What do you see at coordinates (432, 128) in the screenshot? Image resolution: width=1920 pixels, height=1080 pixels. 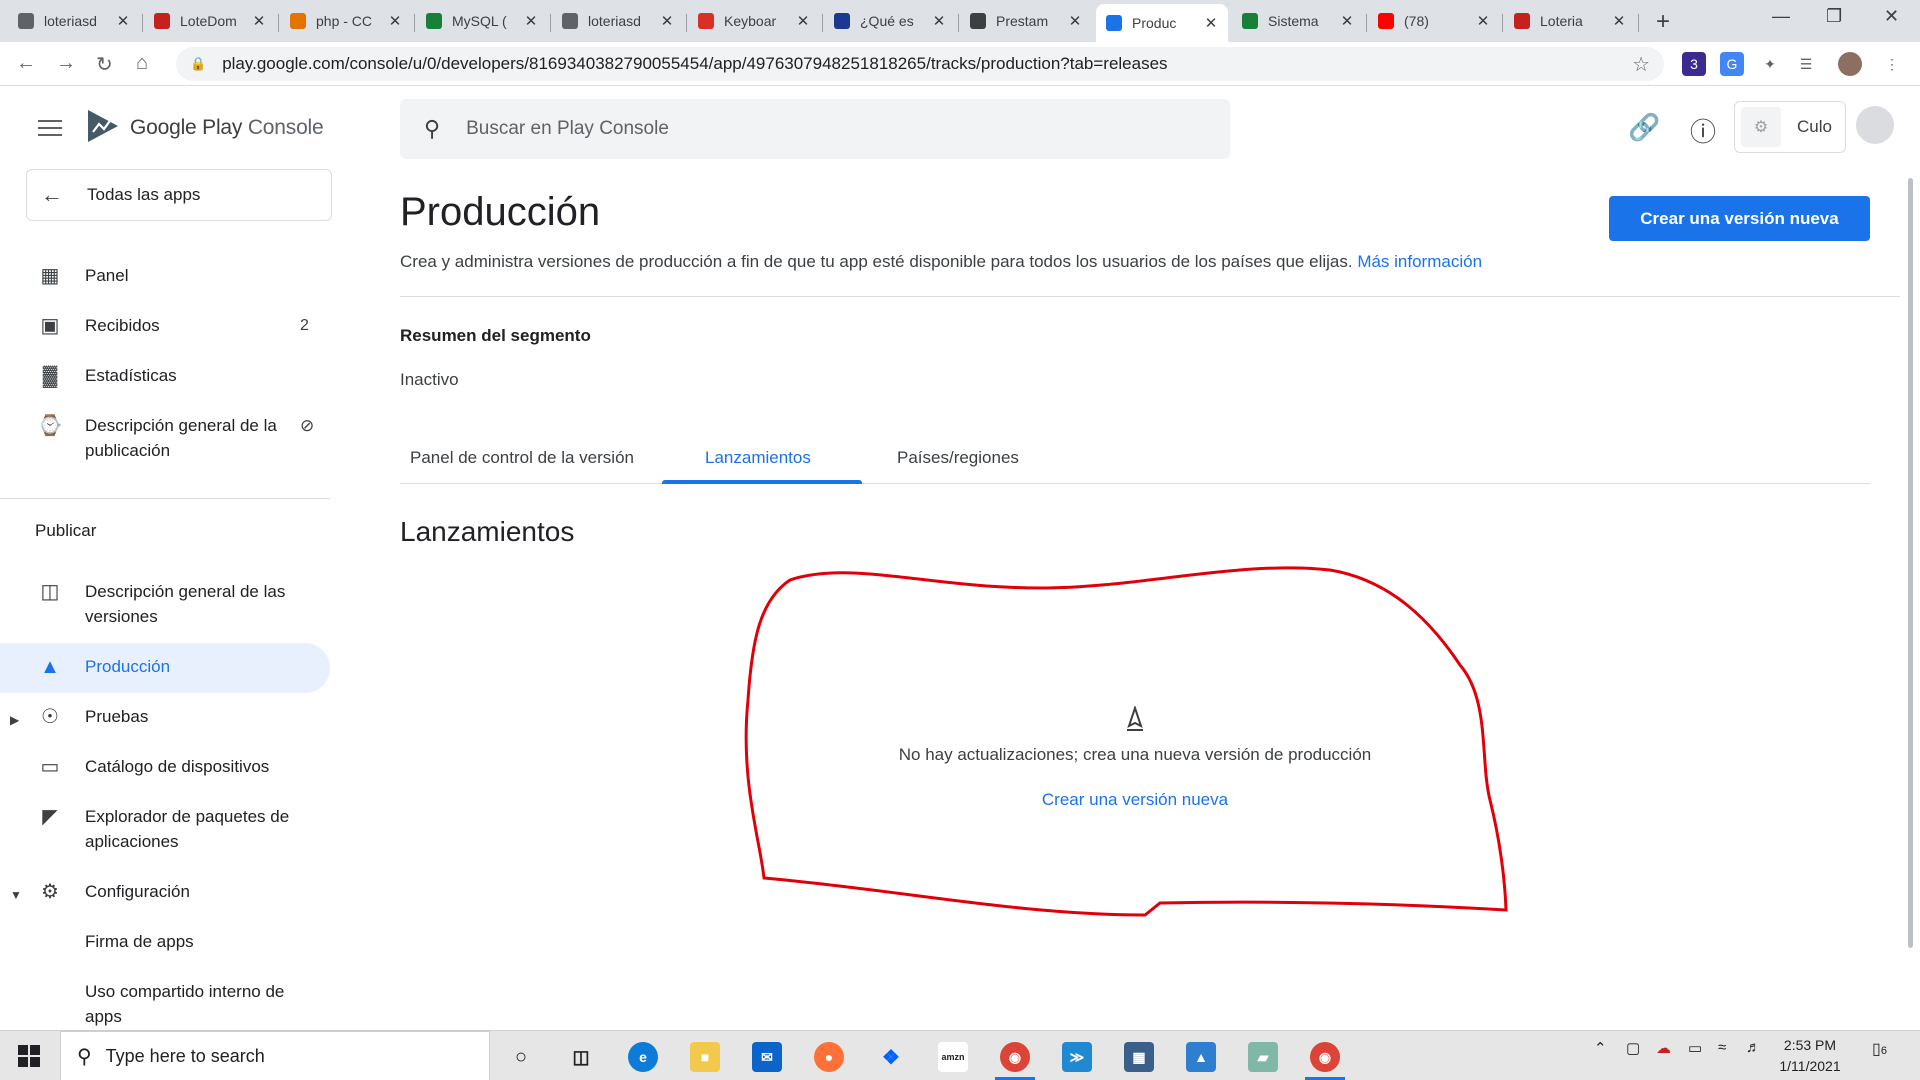 I see `search-icon: ⚲` at bounding box center [432, 128].